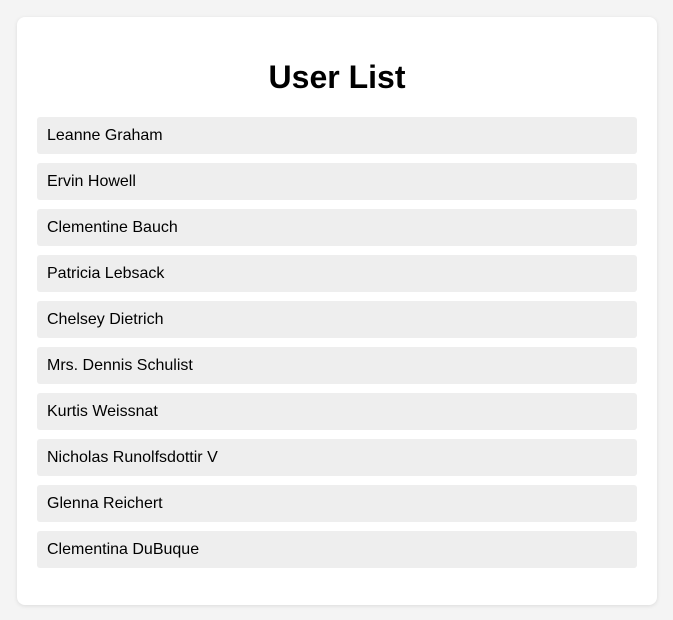  Describe the element at coordinates (337, 365) in the screenshot. I see `list-item: Mrs. Dennis Schulist` at that location.